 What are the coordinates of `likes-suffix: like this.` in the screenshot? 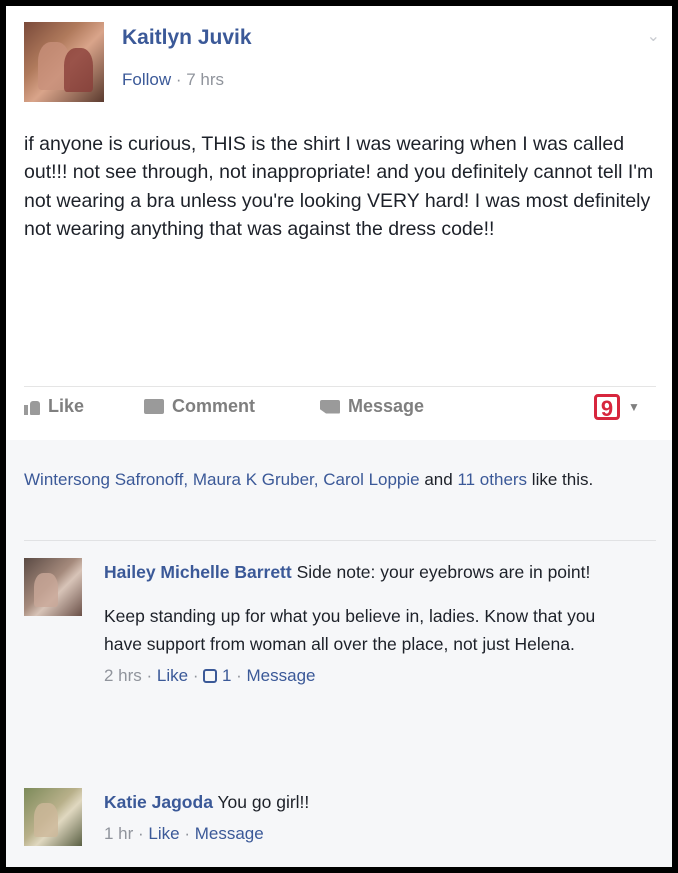 It's located at (560, 479).